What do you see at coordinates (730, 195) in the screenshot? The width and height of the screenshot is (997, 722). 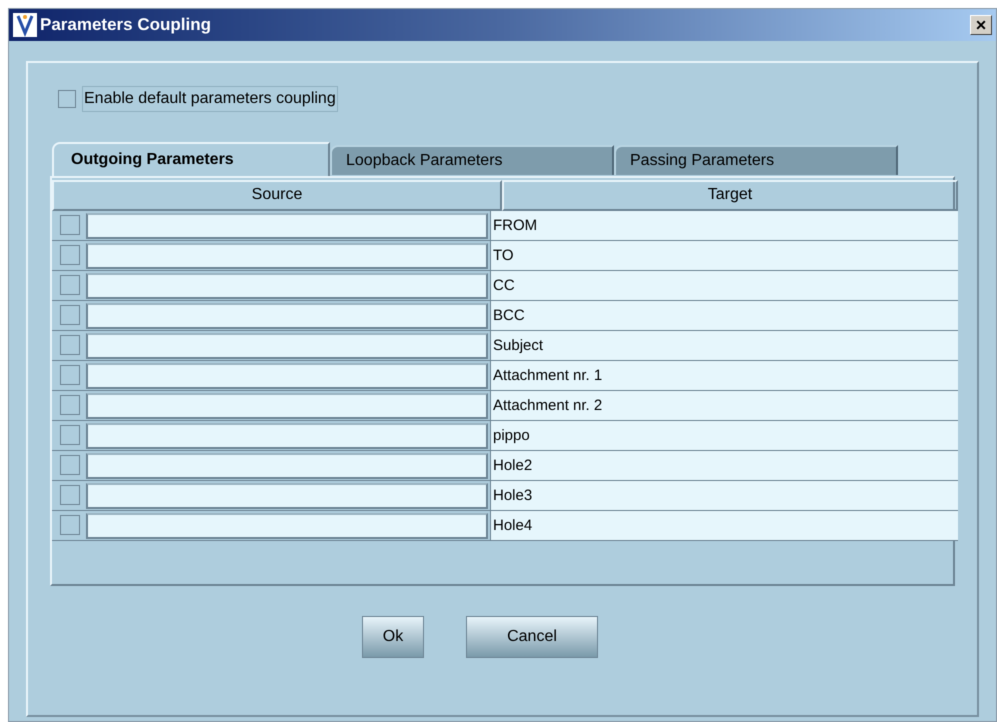 I see `column-header: Target` at bounding box center [730, 195].